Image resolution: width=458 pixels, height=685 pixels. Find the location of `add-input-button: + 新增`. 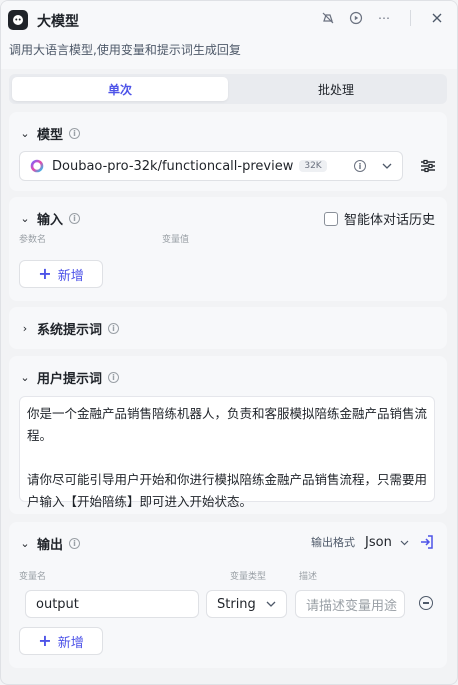

add-input-button: + 新增 is located at coordinates (61, 274).